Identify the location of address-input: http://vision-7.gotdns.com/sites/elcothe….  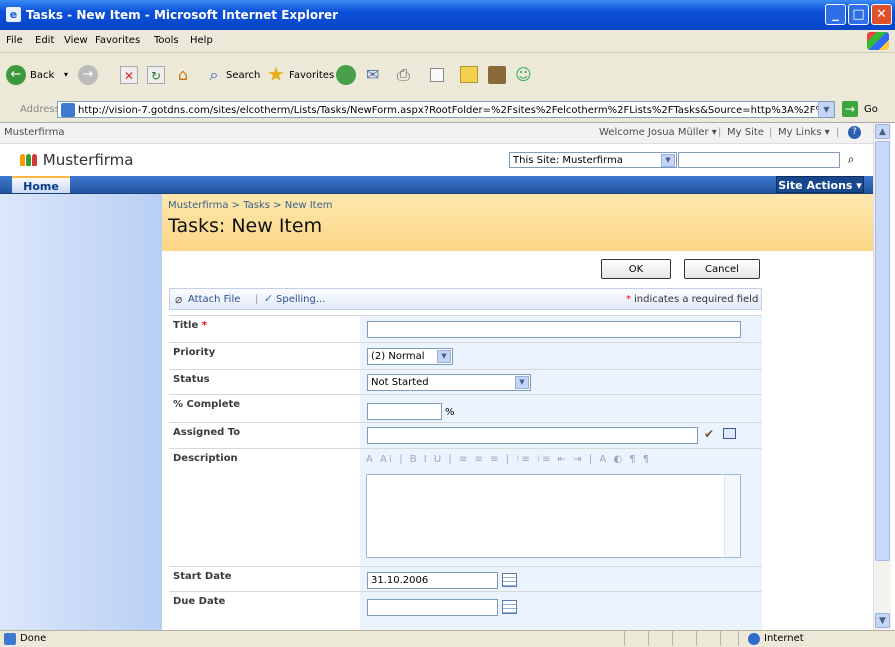
(446, 109).